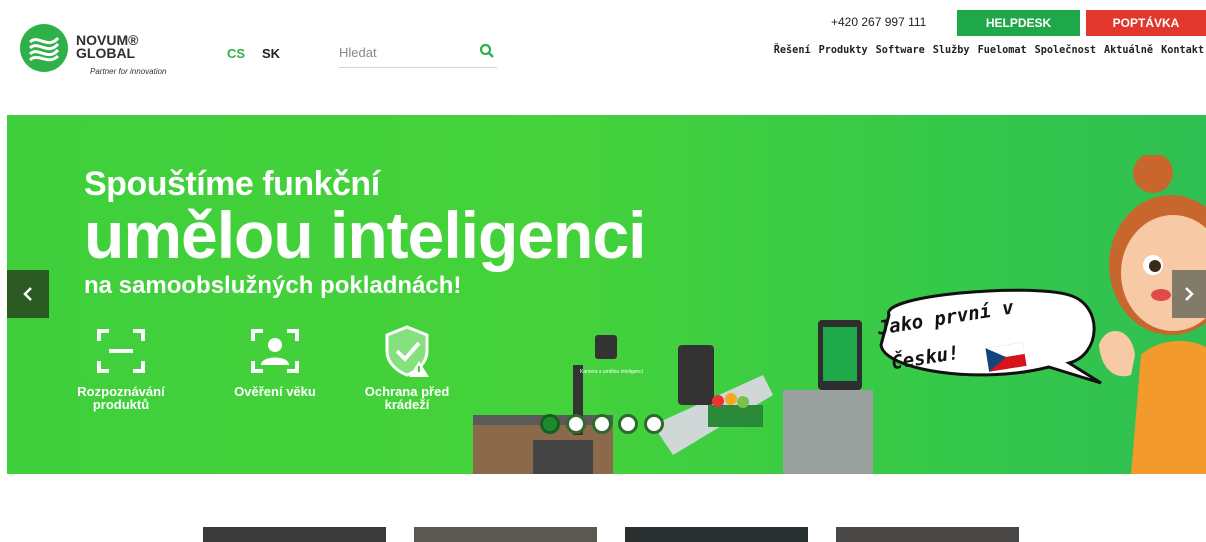 The height and width of the screenshot is (542, 1206). What do you see at coordinates (407, 351) in the screenshot?
I see `shield-icon` at bounding box center [407, 351].